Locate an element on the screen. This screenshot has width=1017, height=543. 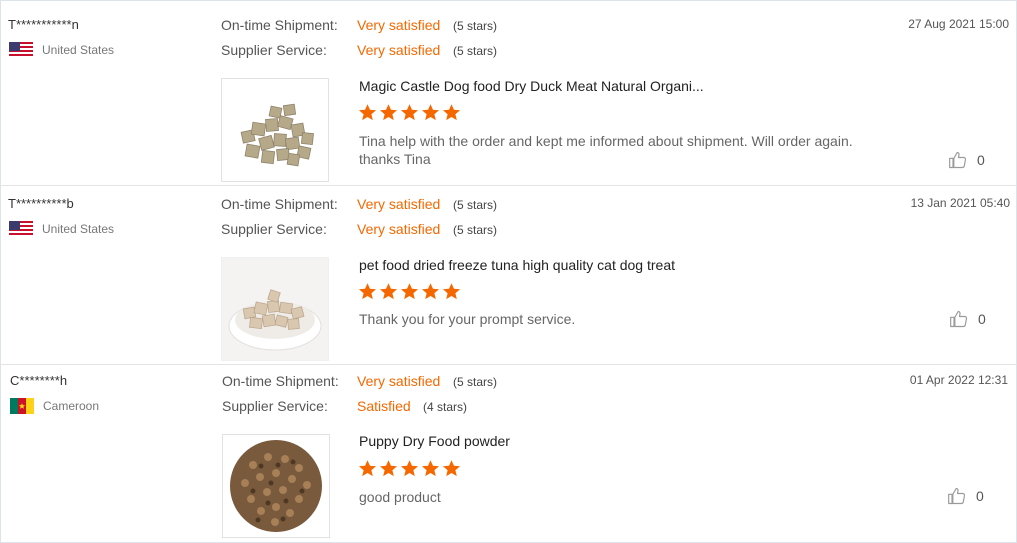
review-comment: Thank you for your prompt service. is located at coordinates (467, 319).